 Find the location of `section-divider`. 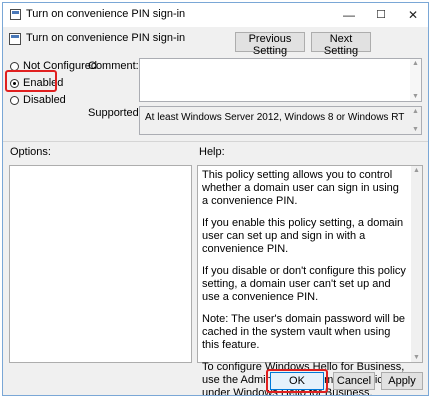

section-divider is located at coordinates (215, 141).